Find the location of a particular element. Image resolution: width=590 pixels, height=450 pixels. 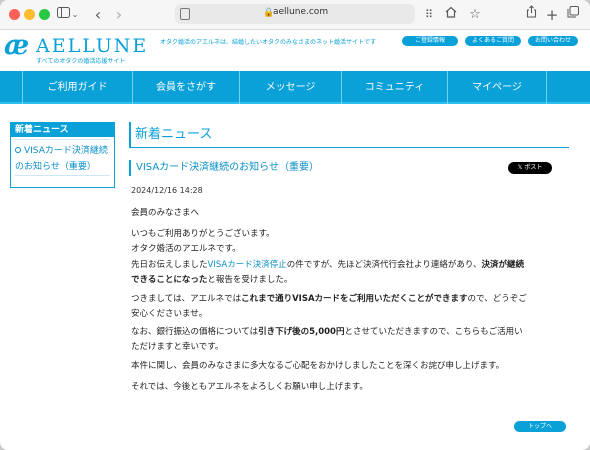

url-text: aellune.com is located at coordinates (301, 12).